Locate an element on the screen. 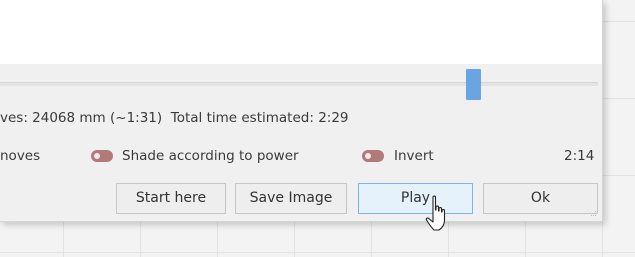 The width and height of the screenshot is (635, 257). shade-toggle is located at coordinates (102, 156).